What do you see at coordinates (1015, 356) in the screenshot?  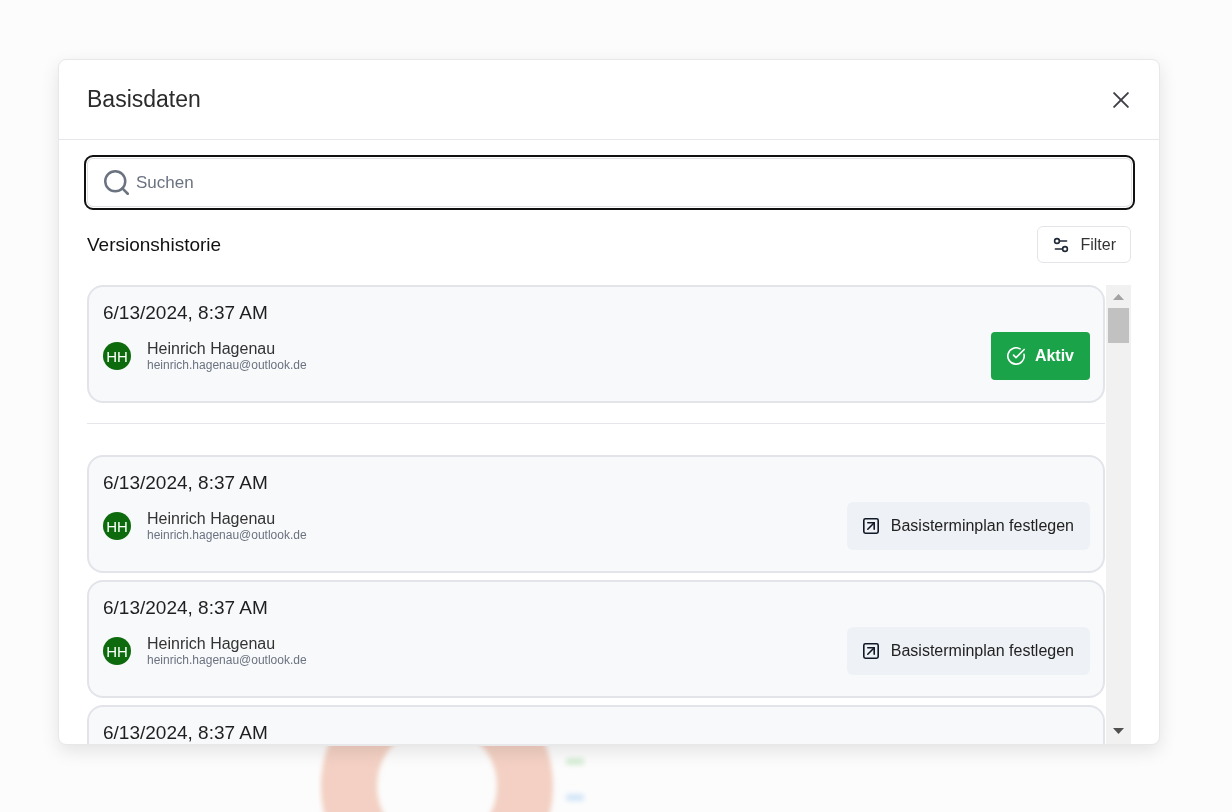 I see `check-circle-icon` at bounding box center [1015, 356].